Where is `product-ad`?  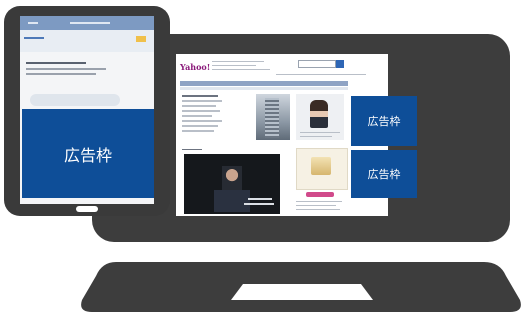 product-ad is located at coordinates (322, 169).